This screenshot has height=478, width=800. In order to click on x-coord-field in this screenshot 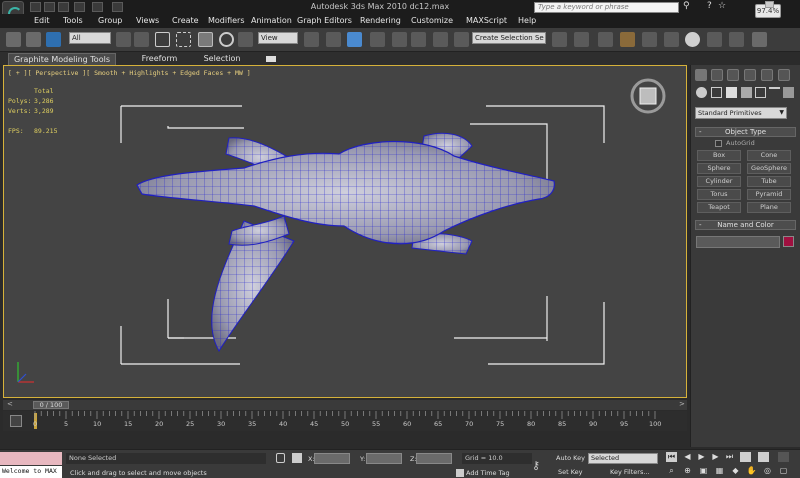, I will do `click(332, 458)`.